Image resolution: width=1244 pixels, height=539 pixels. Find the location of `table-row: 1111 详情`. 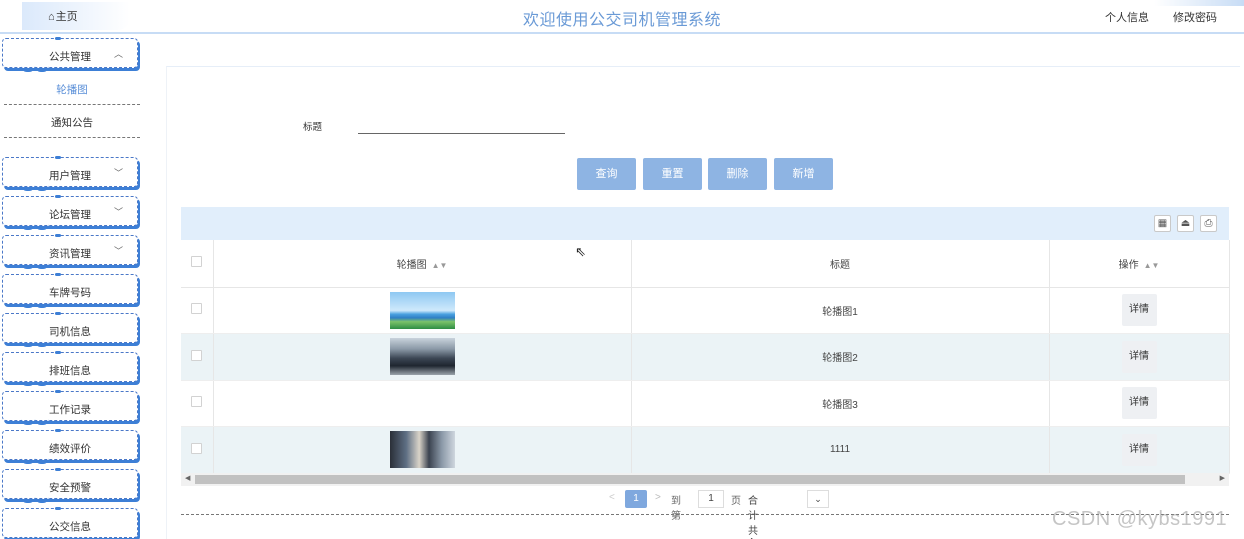

table-row: 1111 详情 is located at coordinates (705, 450).